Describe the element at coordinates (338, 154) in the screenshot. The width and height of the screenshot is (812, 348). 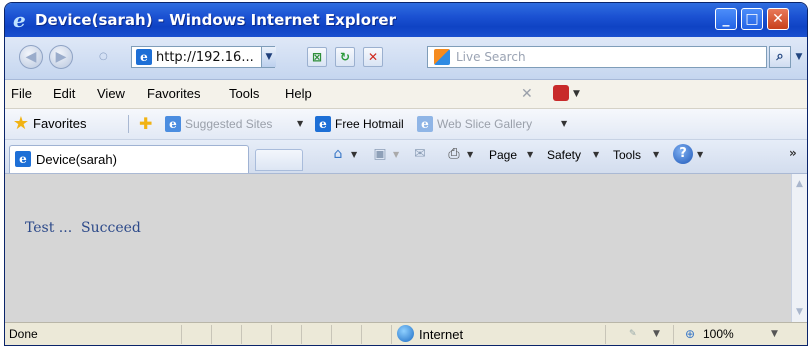
I see `home-icon: ⌂` at that location.